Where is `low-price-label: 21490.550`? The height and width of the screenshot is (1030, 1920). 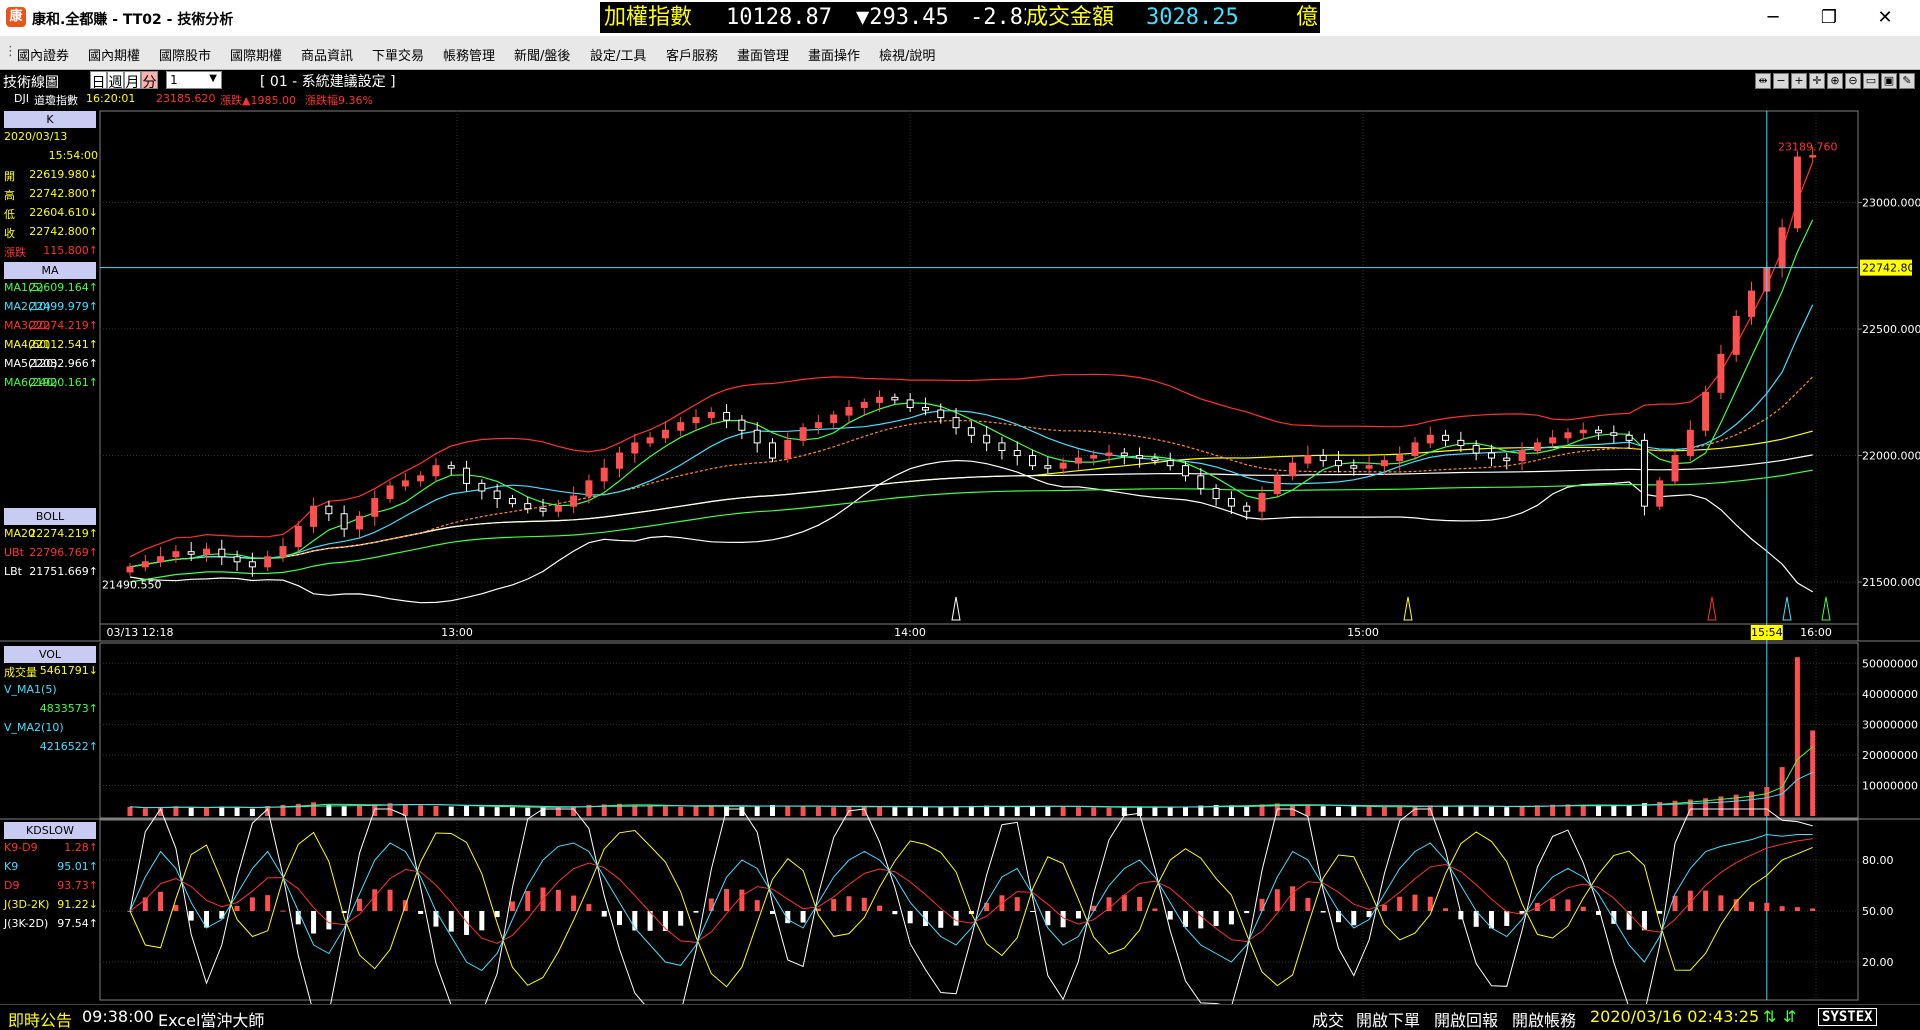
low-price-label: 21490.550 is located at coordinates (132, 584).